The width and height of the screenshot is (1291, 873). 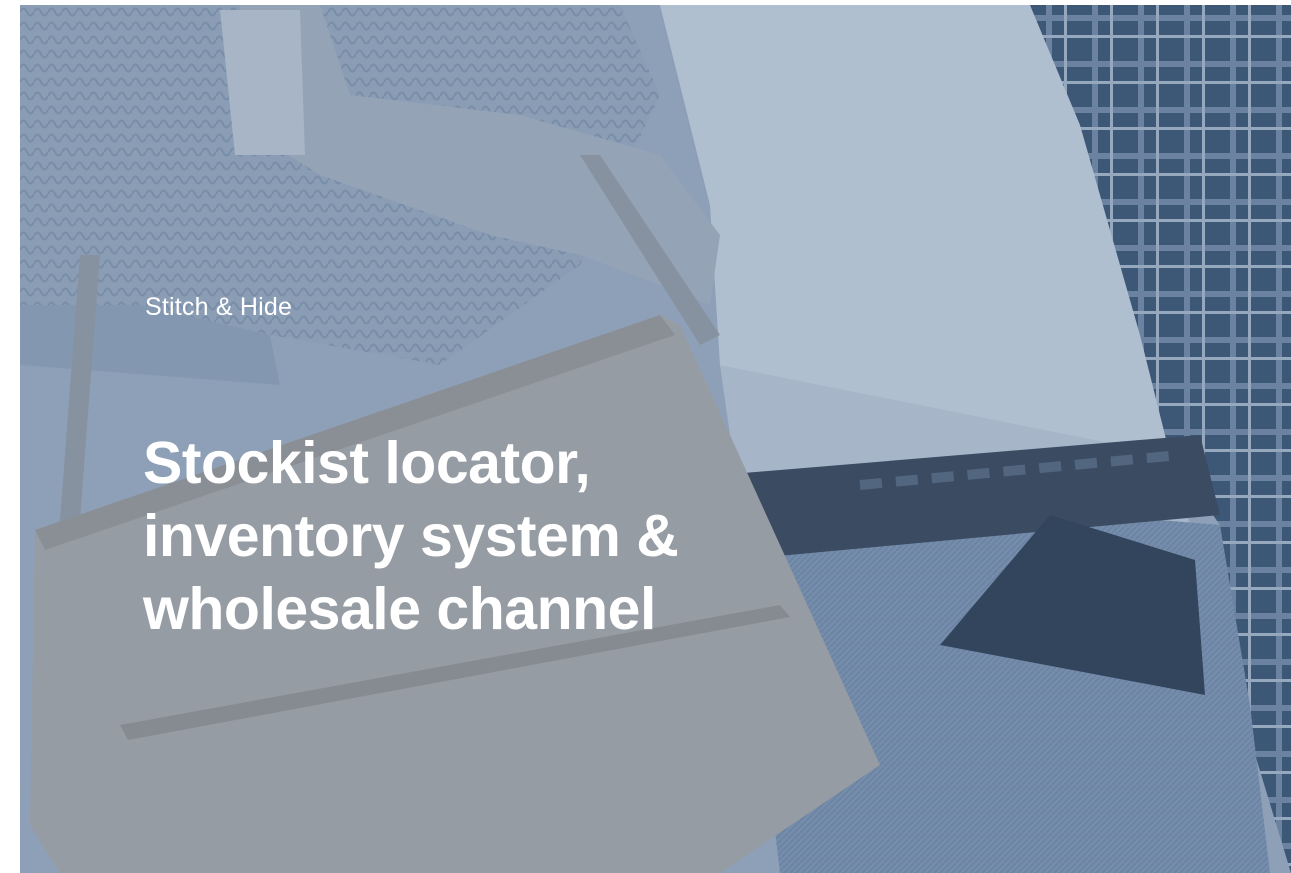 What do you see at coordinates (367, 463) in the screenshot?
I see `headline-line-1: Stockist locator,` at bounding box center [367, 463].